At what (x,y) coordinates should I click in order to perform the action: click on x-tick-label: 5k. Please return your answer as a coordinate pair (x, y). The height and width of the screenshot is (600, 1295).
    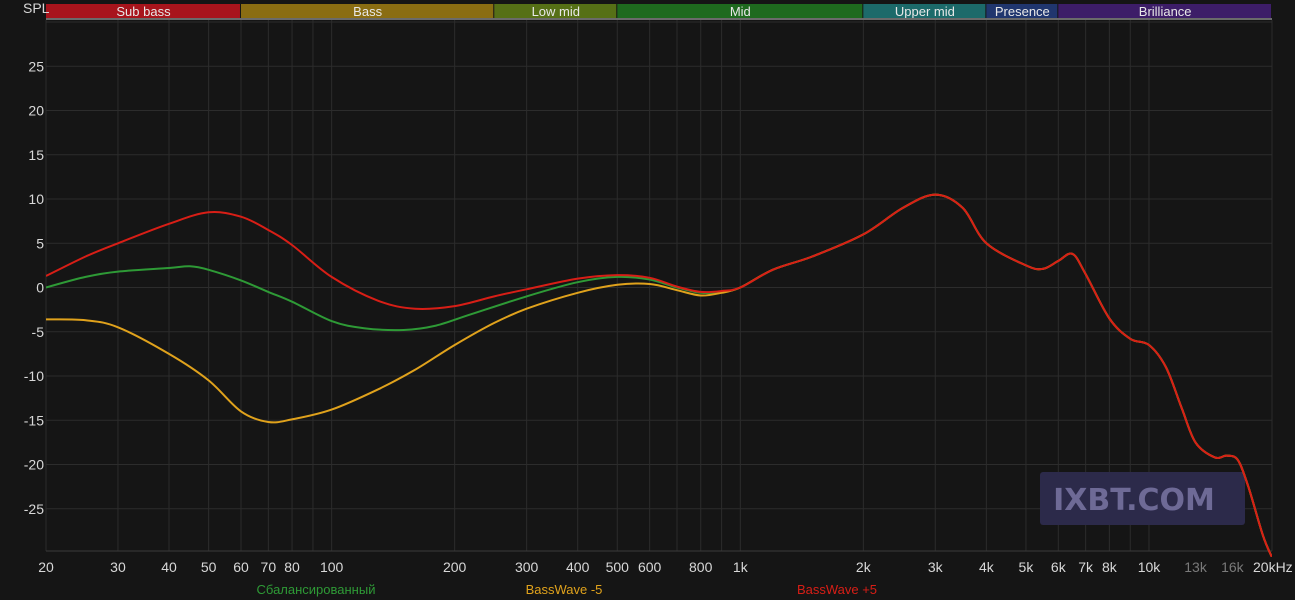
    Looking at the image, I should click on (1027, 567).